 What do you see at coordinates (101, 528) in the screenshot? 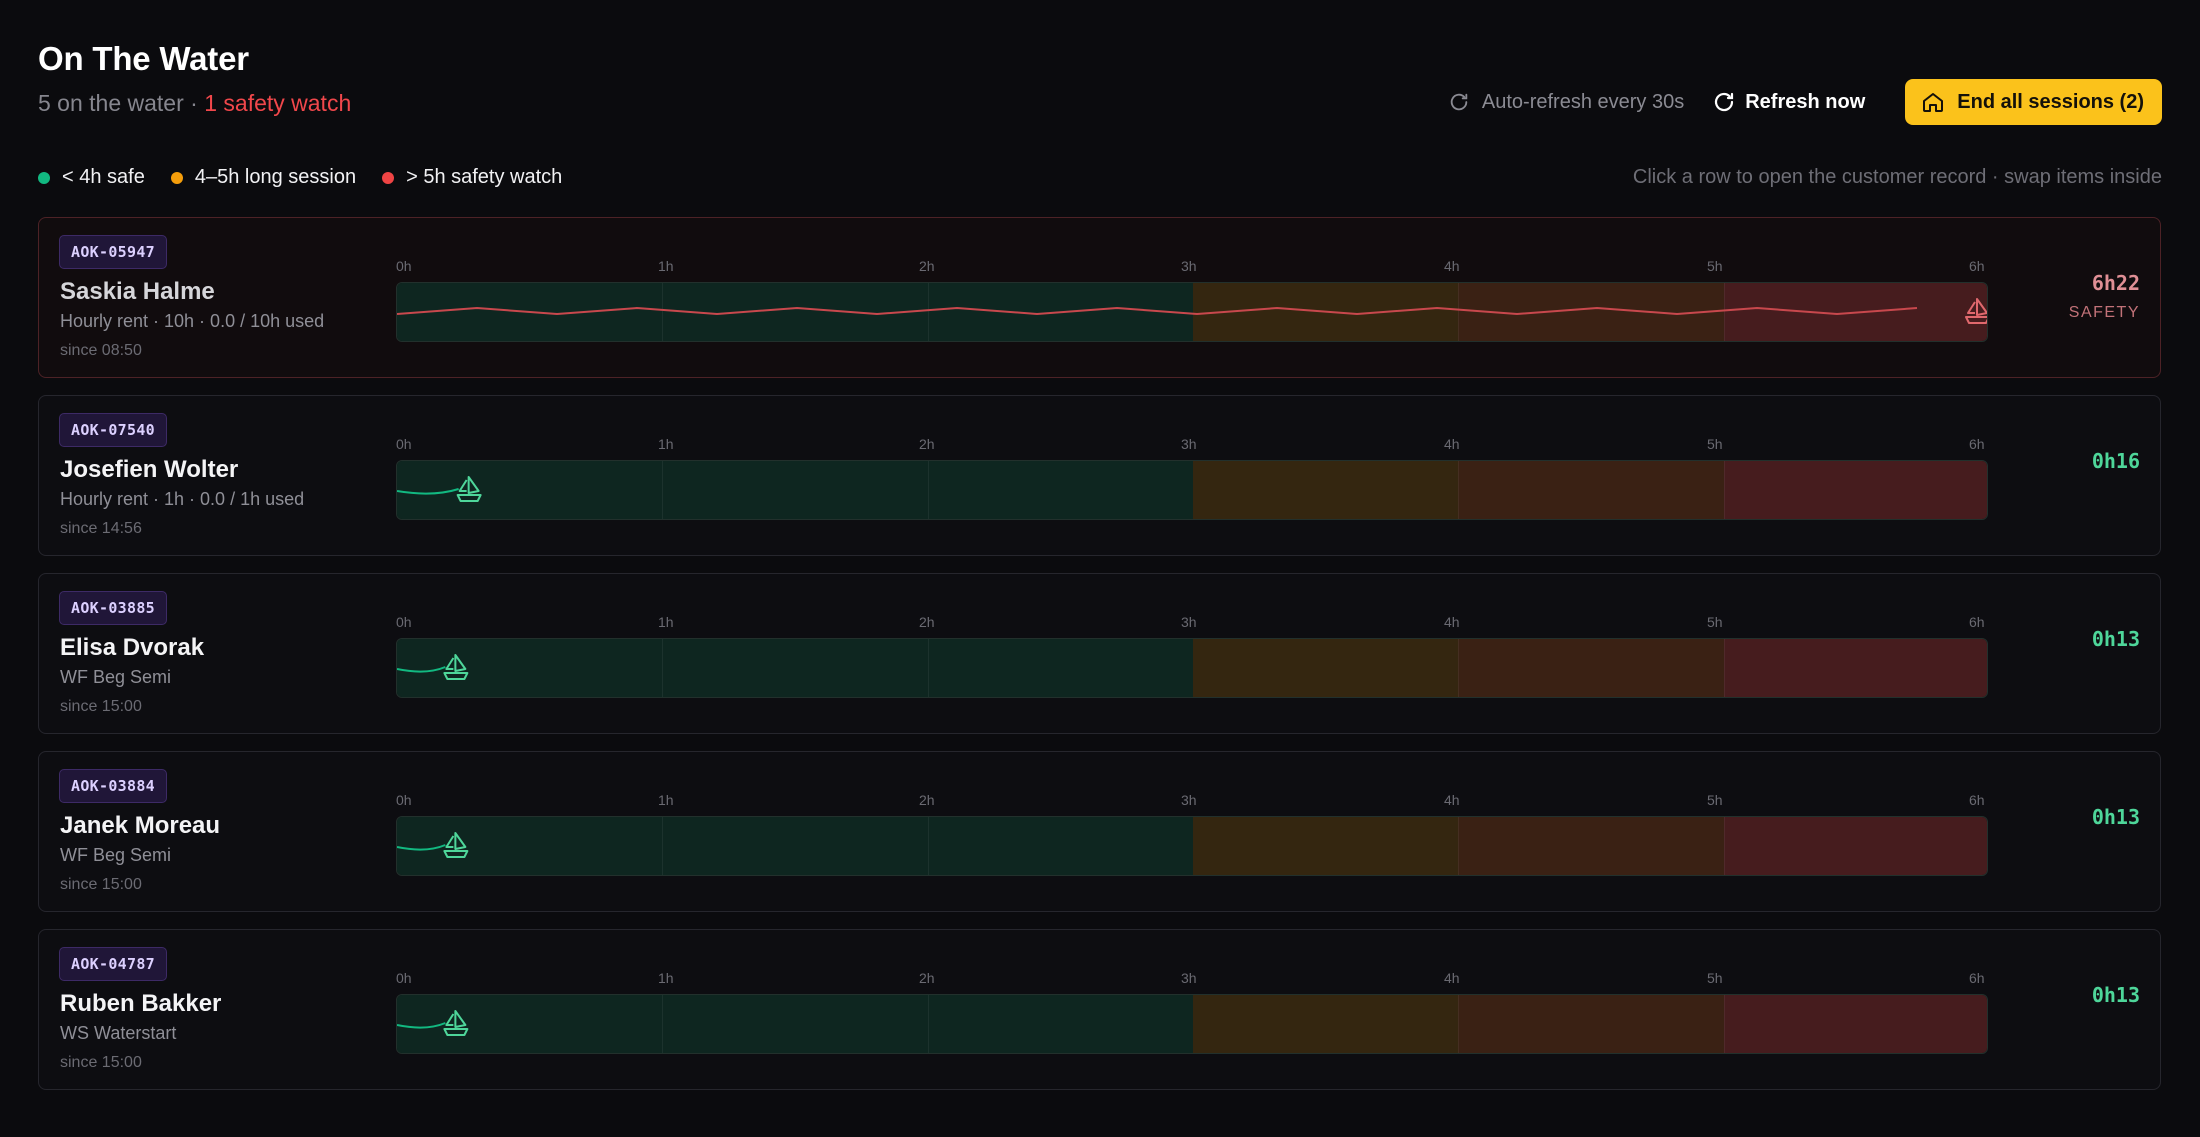
I see `session-since: since 14:56` at bounding box center [101, 528].